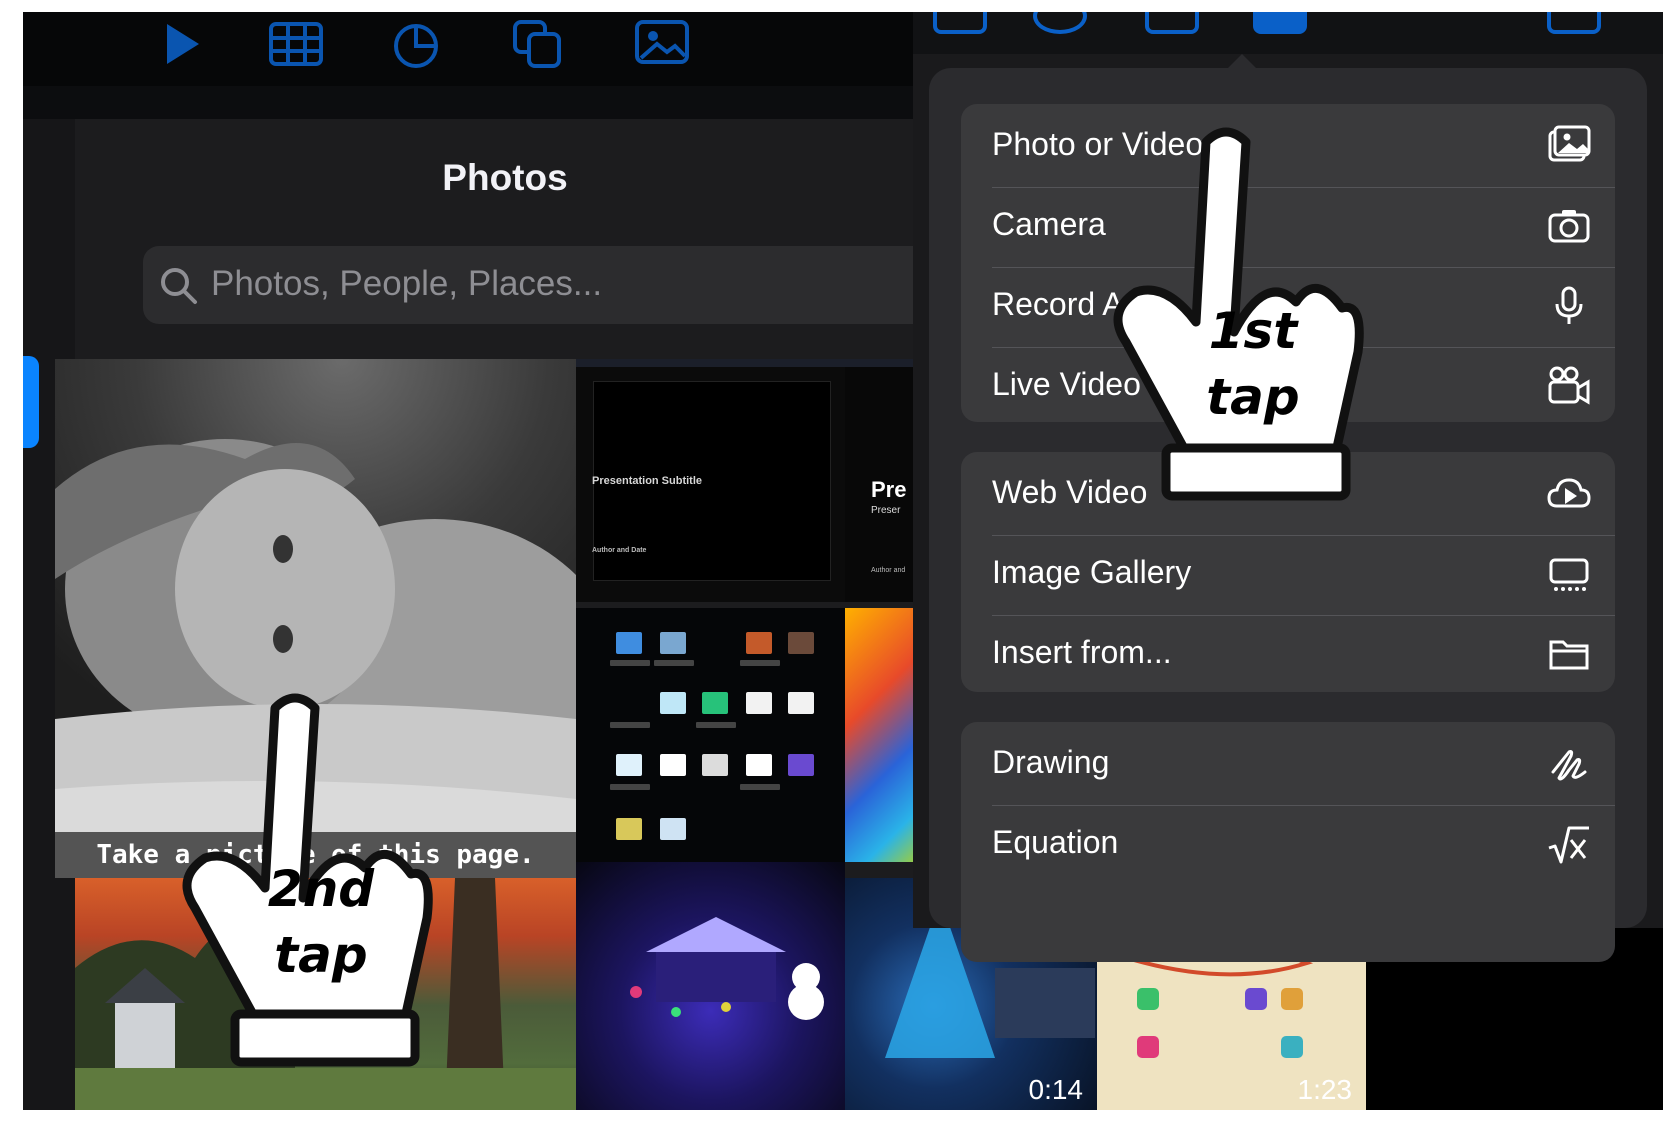 This screenshot has height=1138, width=1671. I want to click on toolbar-right, so click(1288, 33).